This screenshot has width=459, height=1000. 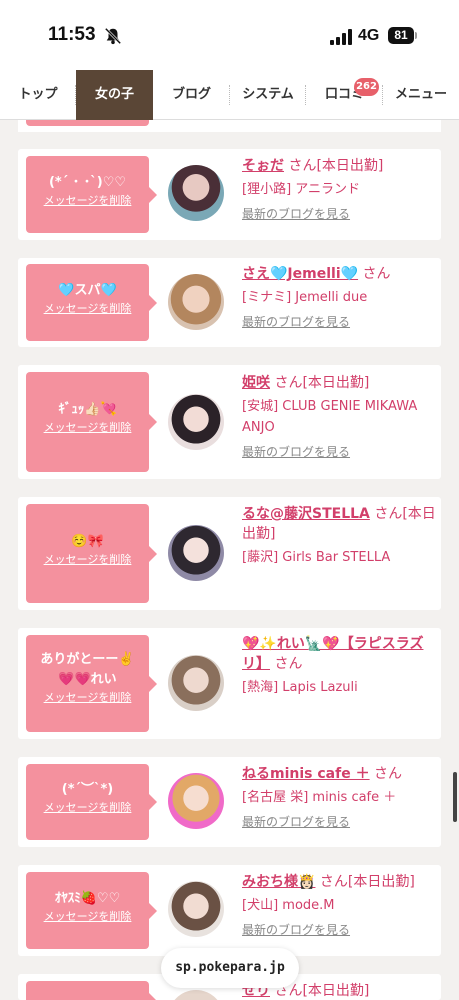 What do you see at coordinates (316, 557) in the screenshot?
I see `shop-name: [藤沢] Girls Bar STELLA` at bounding box center [316, 557].